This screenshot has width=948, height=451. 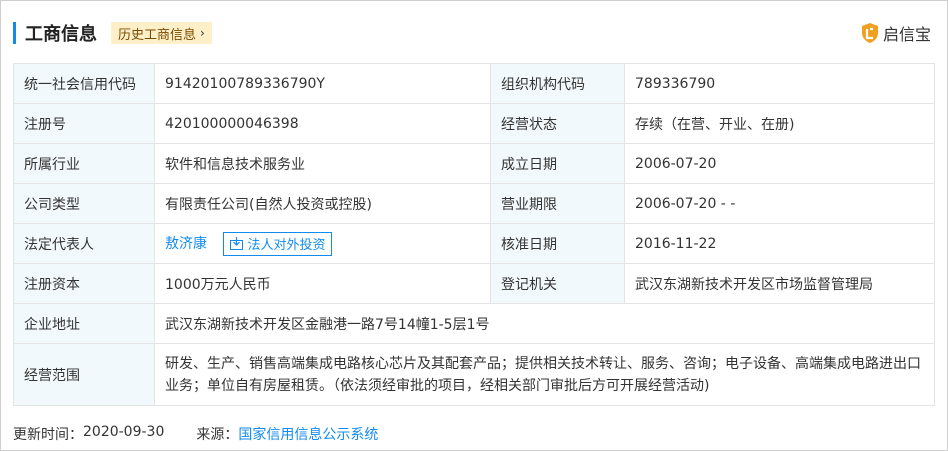 I want to click on table-row: 所属行业 软件和信息技术服务业 成立日期 2006-07-20, so click(x=474, y=163).